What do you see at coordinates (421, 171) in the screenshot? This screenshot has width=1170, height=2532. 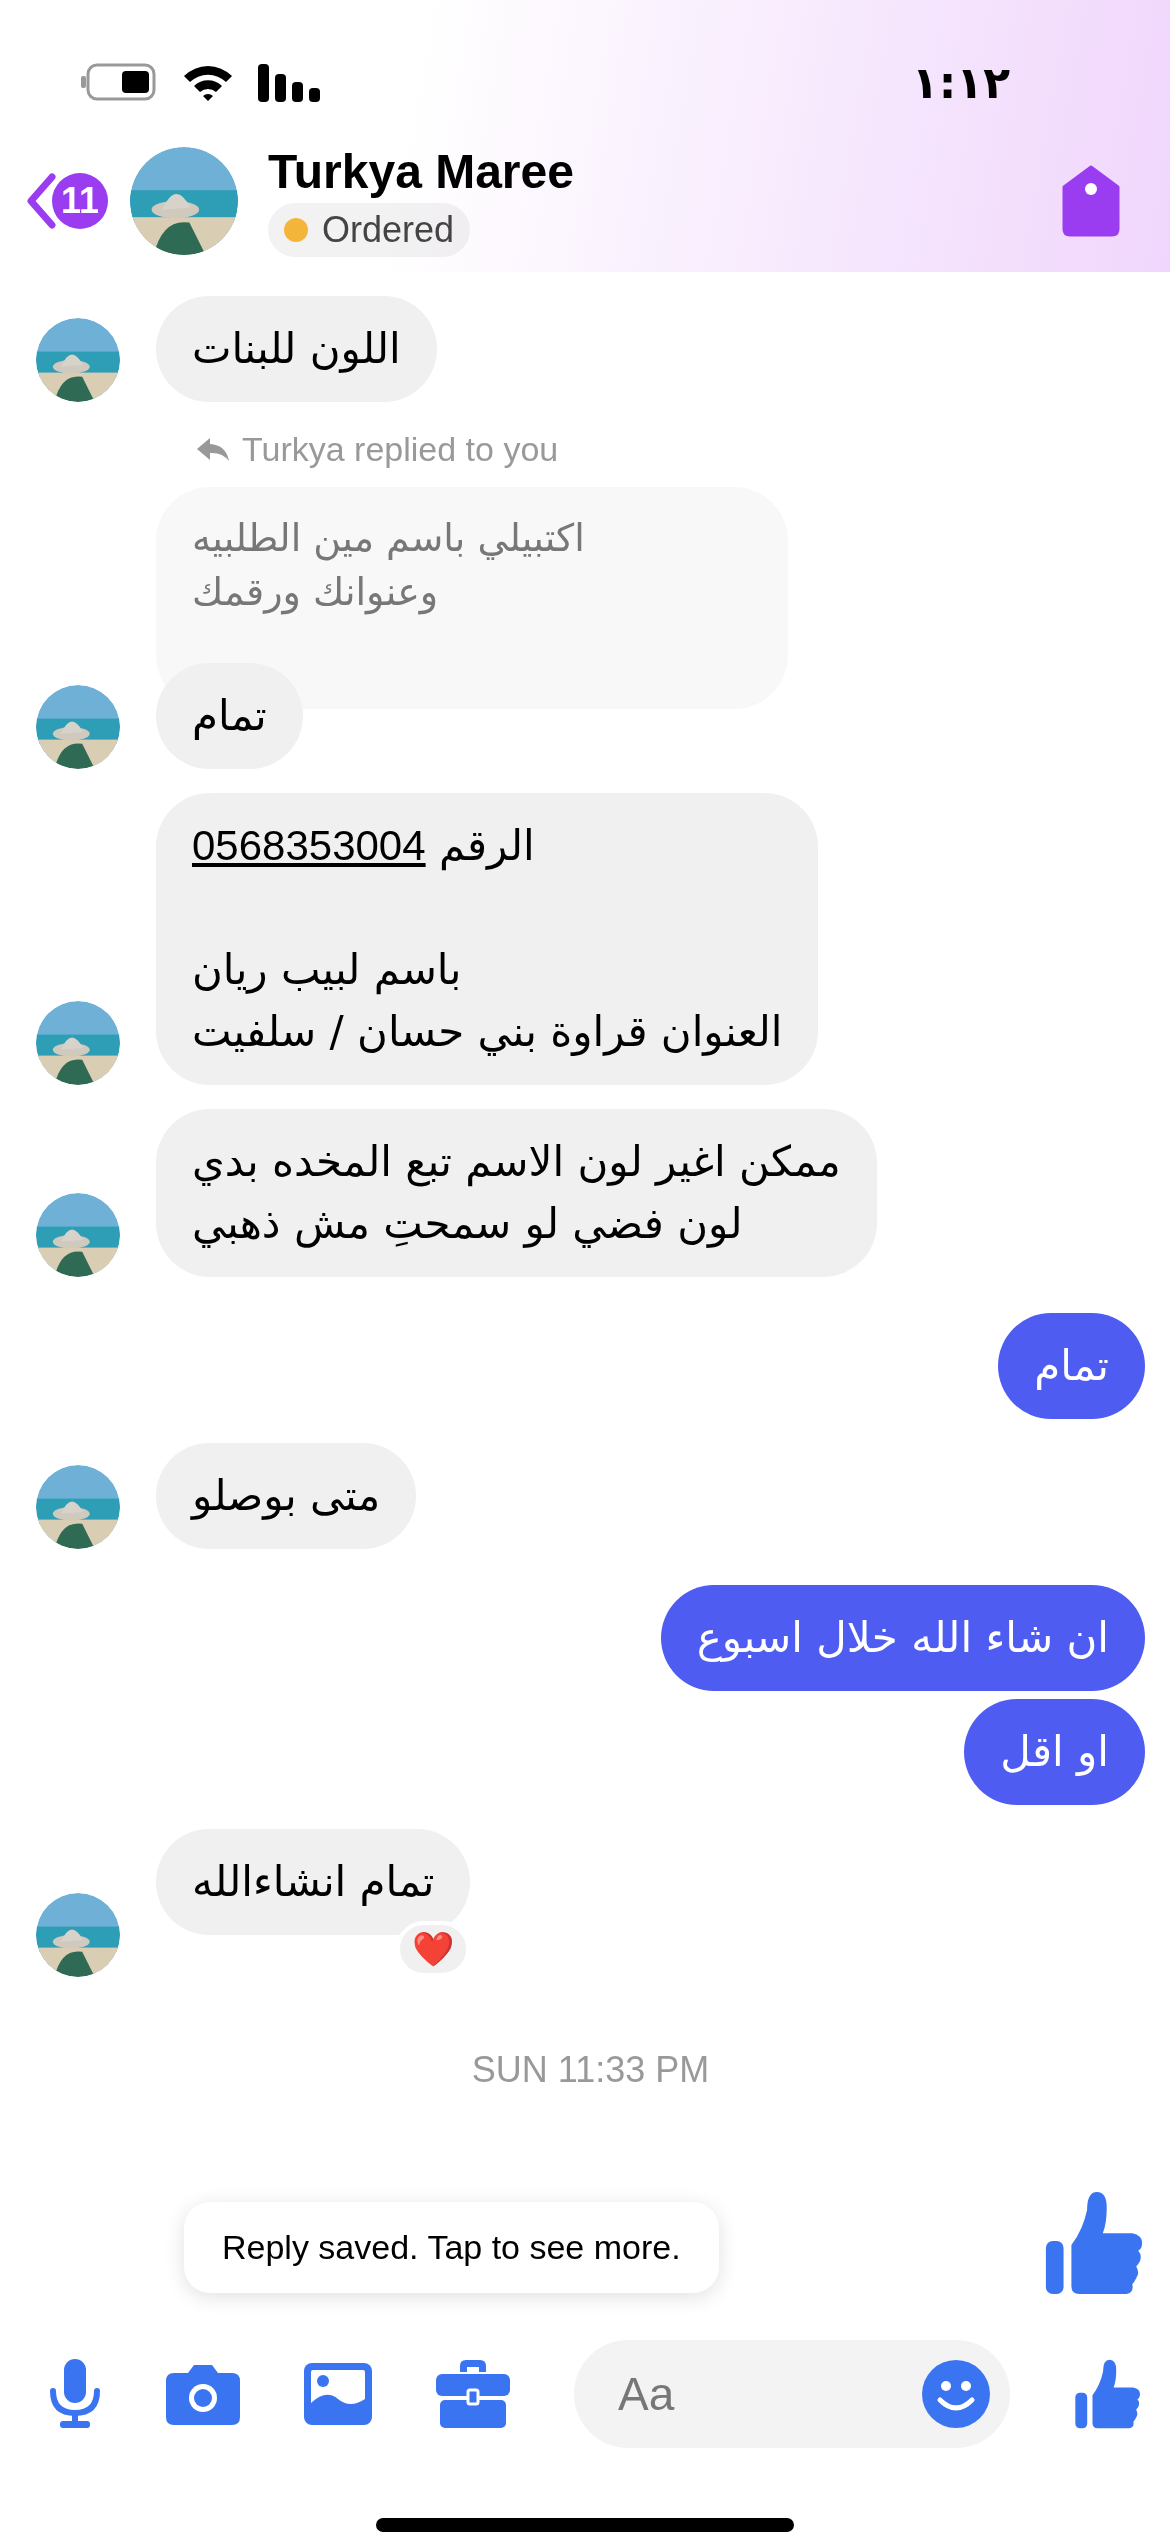 I see `contact-name: Turkya Maree` at bounding box center [421, 171].